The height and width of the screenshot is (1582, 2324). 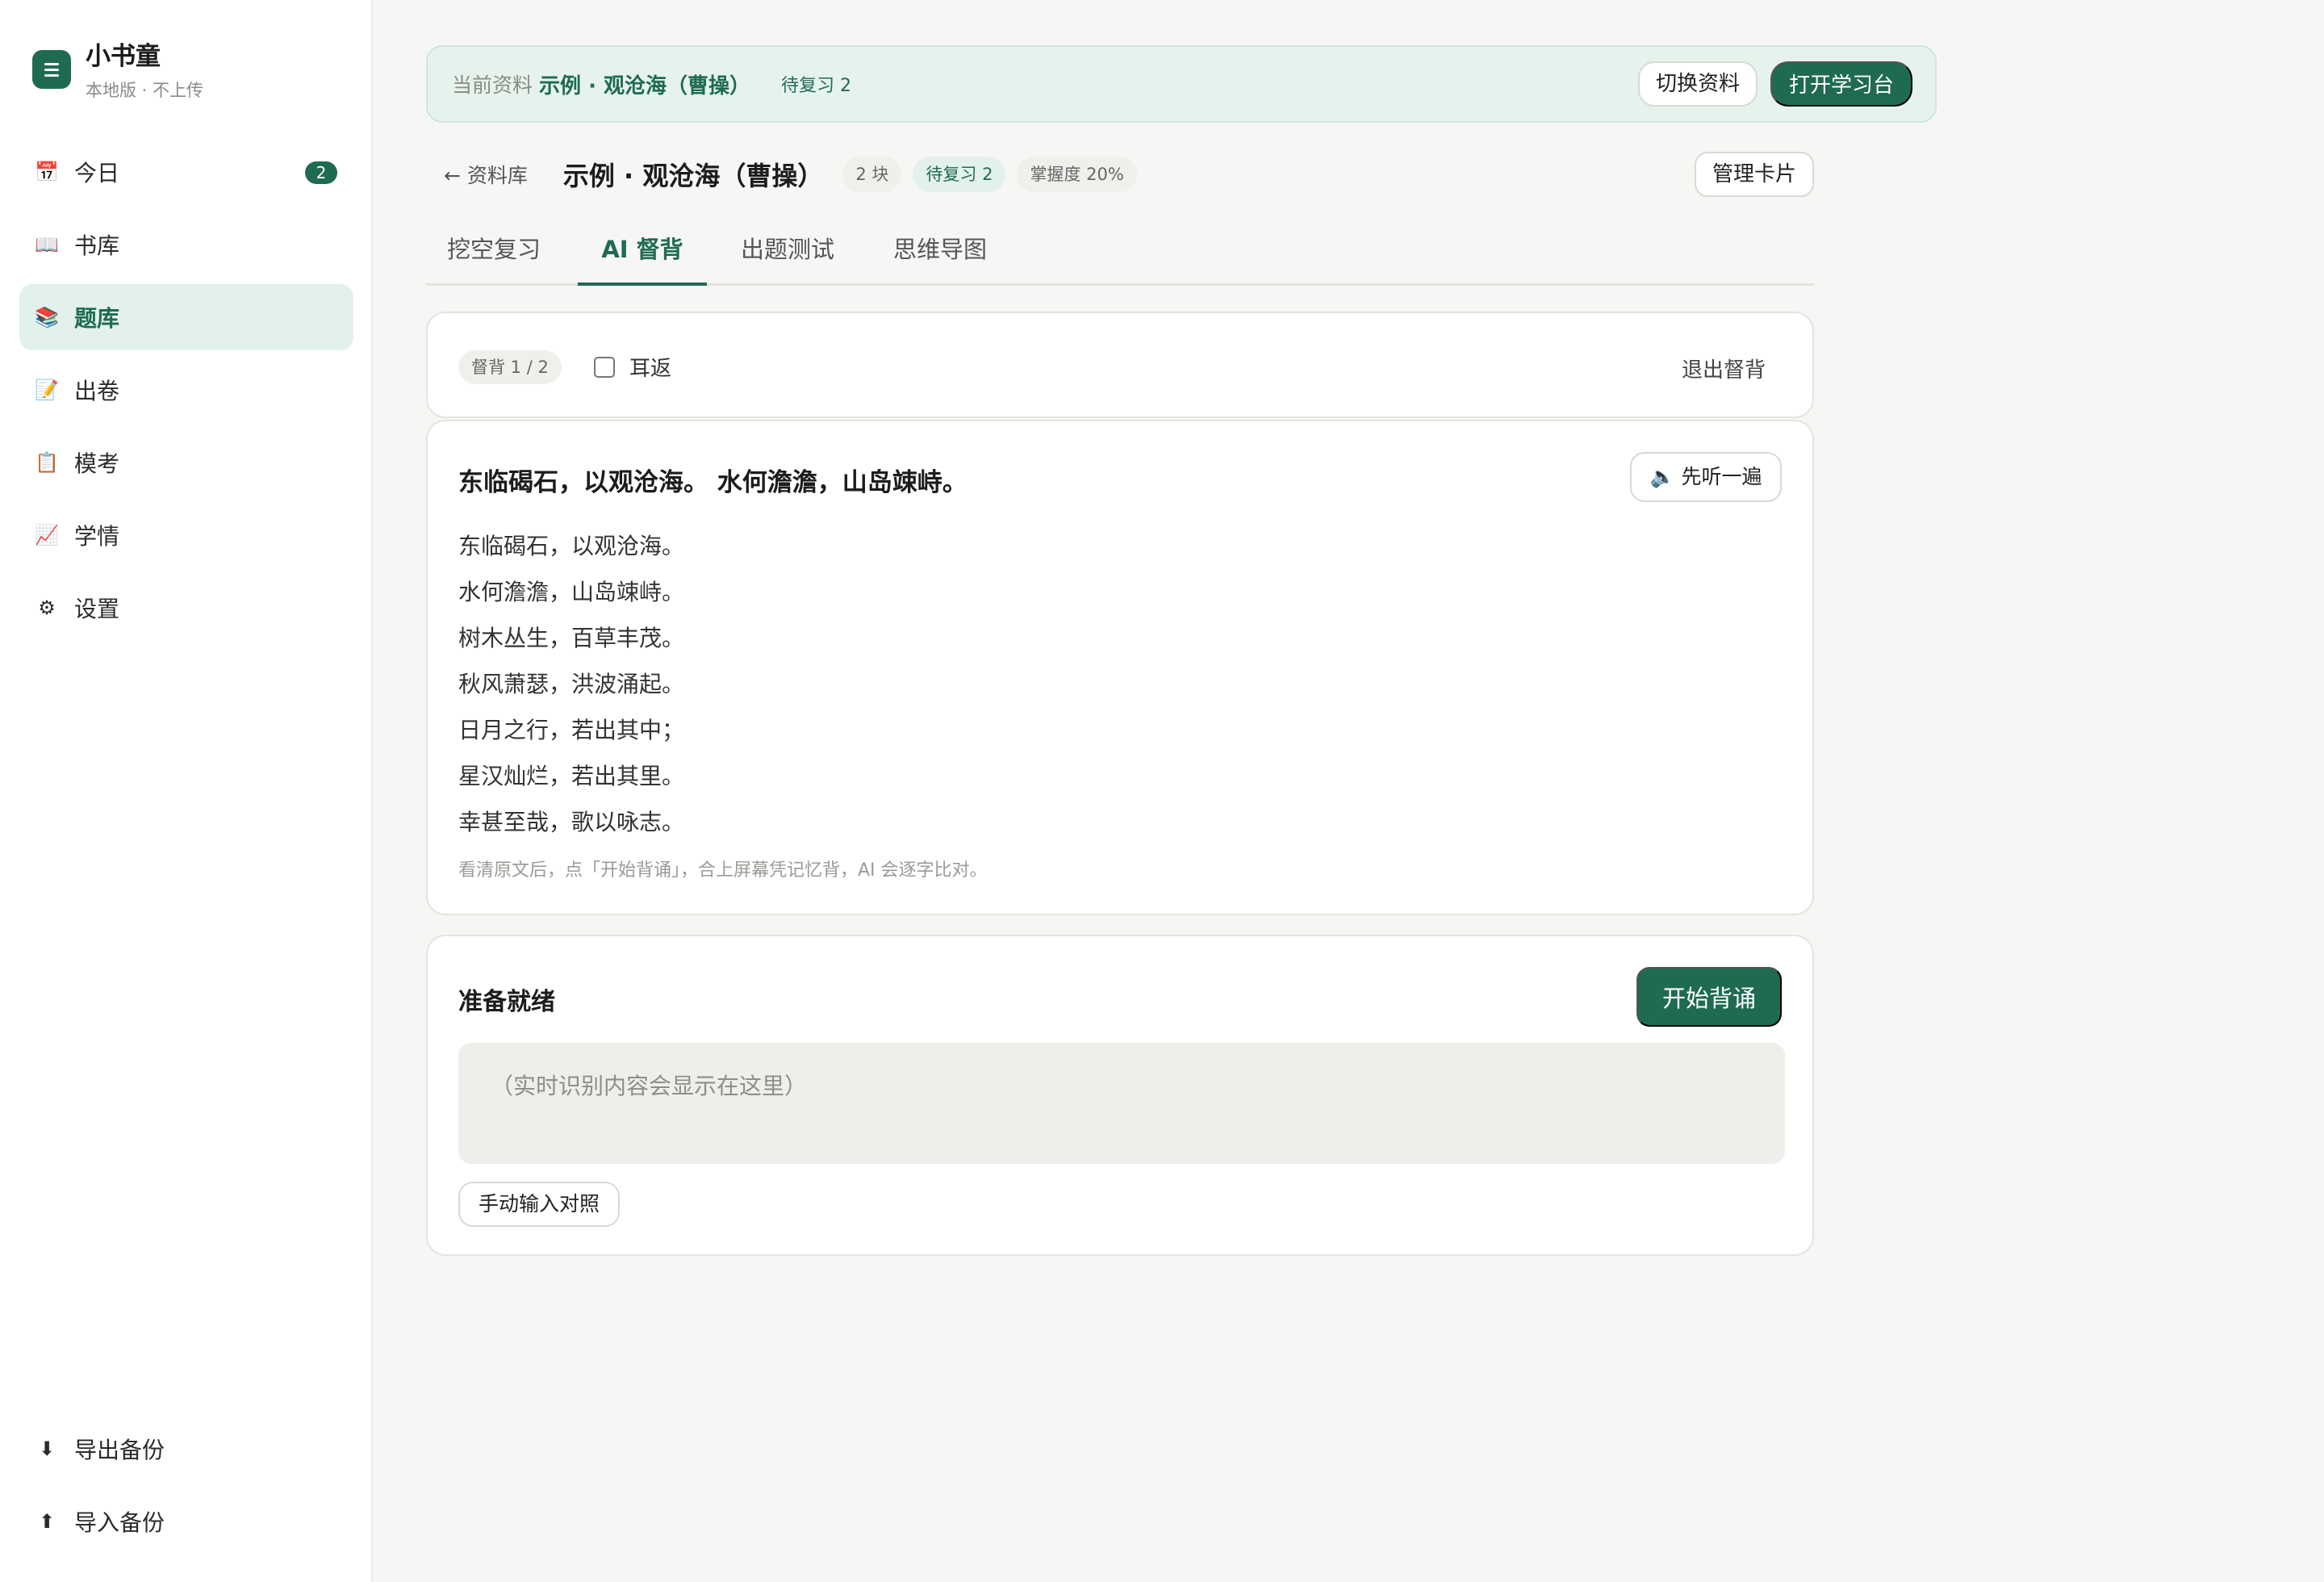 What do you see at coordinates (47, 244) in the screenshot?
I see `book-icon: 📖` at bounding box center [47, 244].